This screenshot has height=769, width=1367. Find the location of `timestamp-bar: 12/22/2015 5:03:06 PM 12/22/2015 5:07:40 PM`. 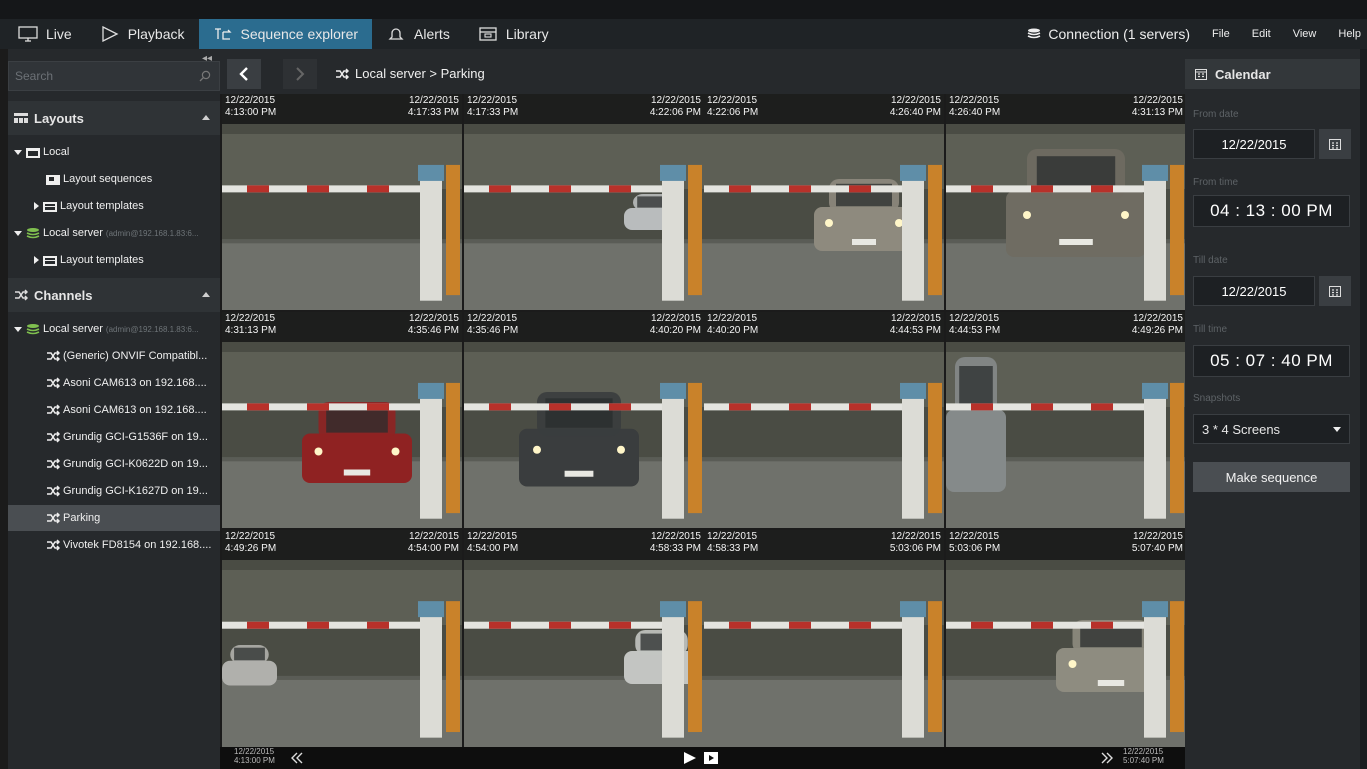

timestamp-bar: 12/22/2015 5:03:06 PM 12/22/2015 5:07:40 PM is located at coordinates (1066, 545).